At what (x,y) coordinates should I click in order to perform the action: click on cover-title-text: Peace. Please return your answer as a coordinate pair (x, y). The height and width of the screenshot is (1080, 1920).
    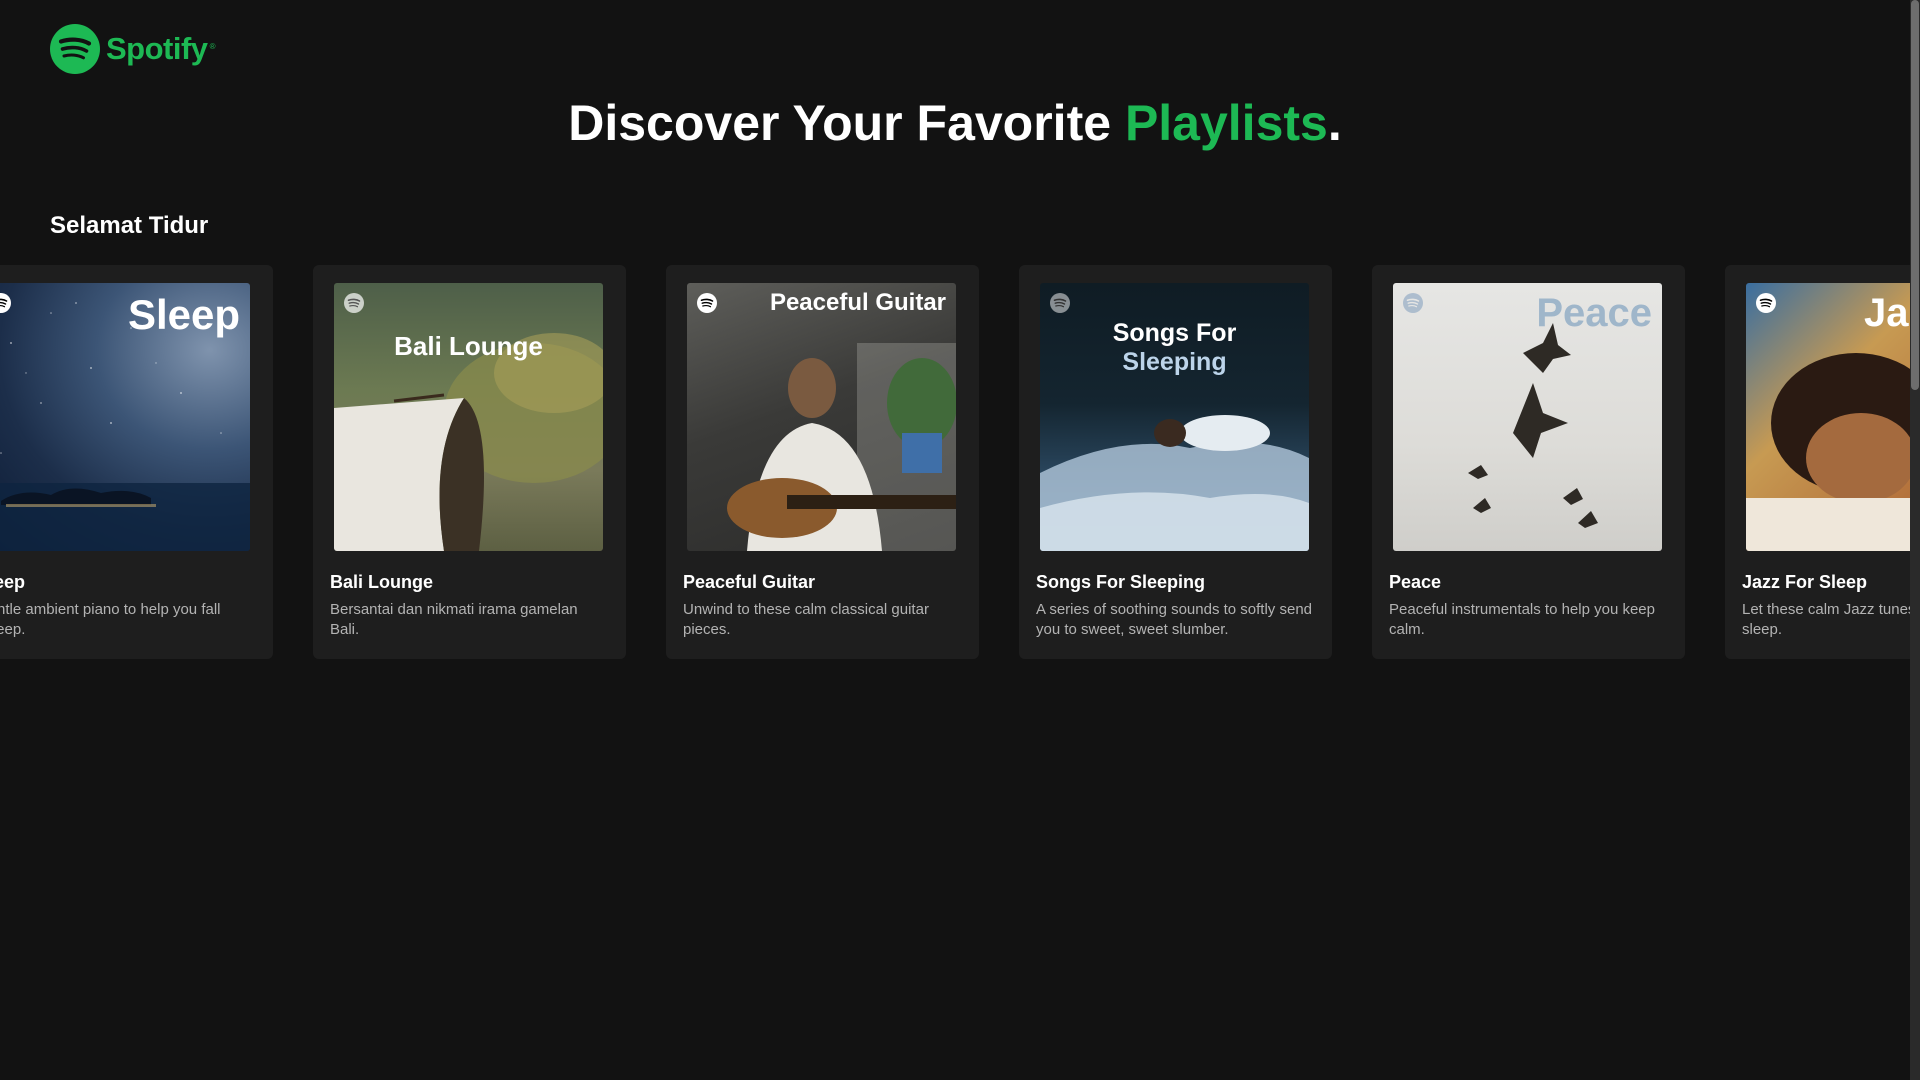
    Looking at the image, I should click on (1594, 313).